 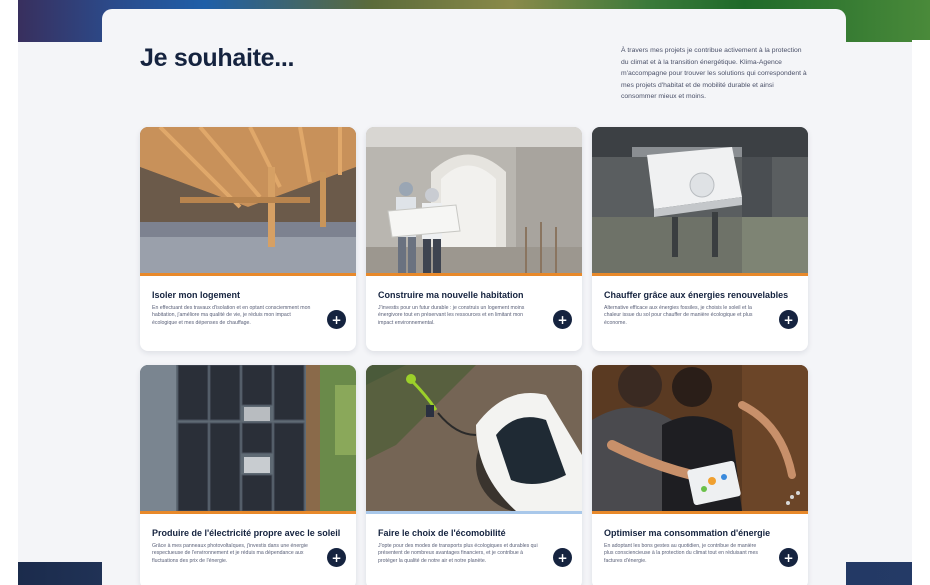 What do you see at coordinates (9, 292) in the screenshot?
I see `page-margin-left` at bounding box center [9, 292].